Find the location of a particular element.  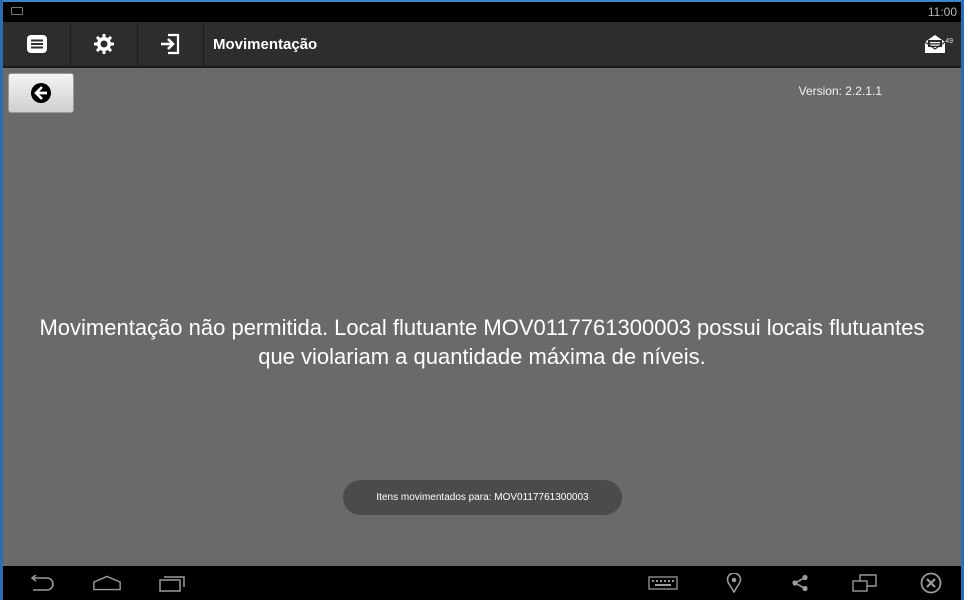

menu-icon is located at coordinates (36, 44).